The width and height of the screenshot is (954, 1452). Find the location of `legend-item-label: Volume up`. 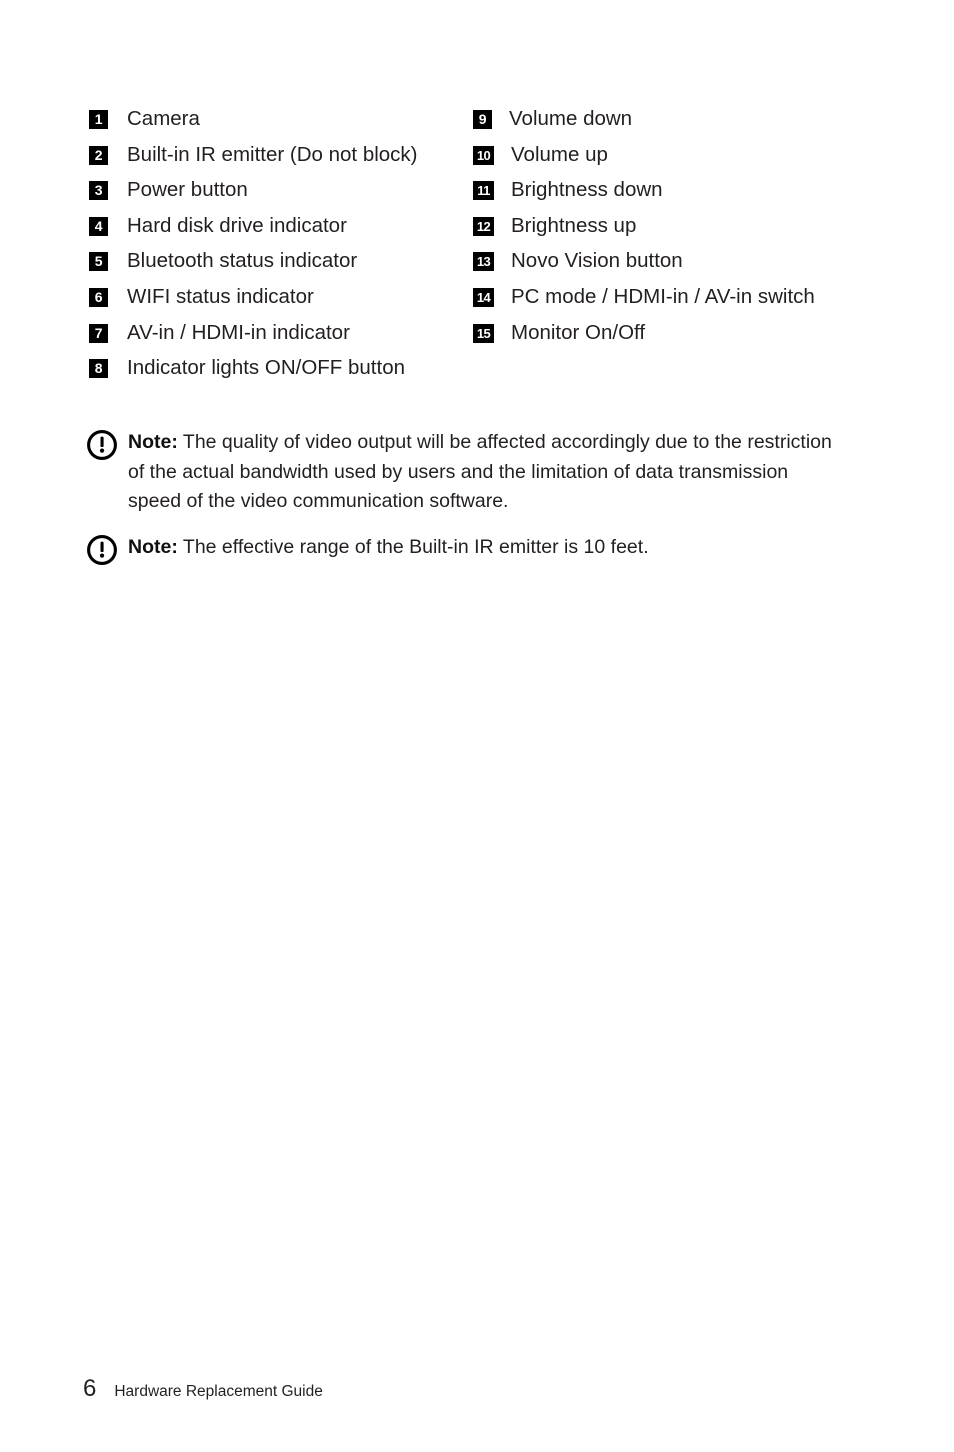

legend-item-label: Volume up is located at coordinates (559, 154).